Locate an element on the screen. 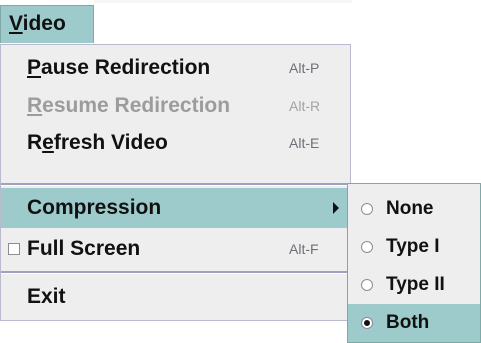 The height and width of the screenshot is (343, 481). compression-option-label: None is located at coordinates (410, 208).